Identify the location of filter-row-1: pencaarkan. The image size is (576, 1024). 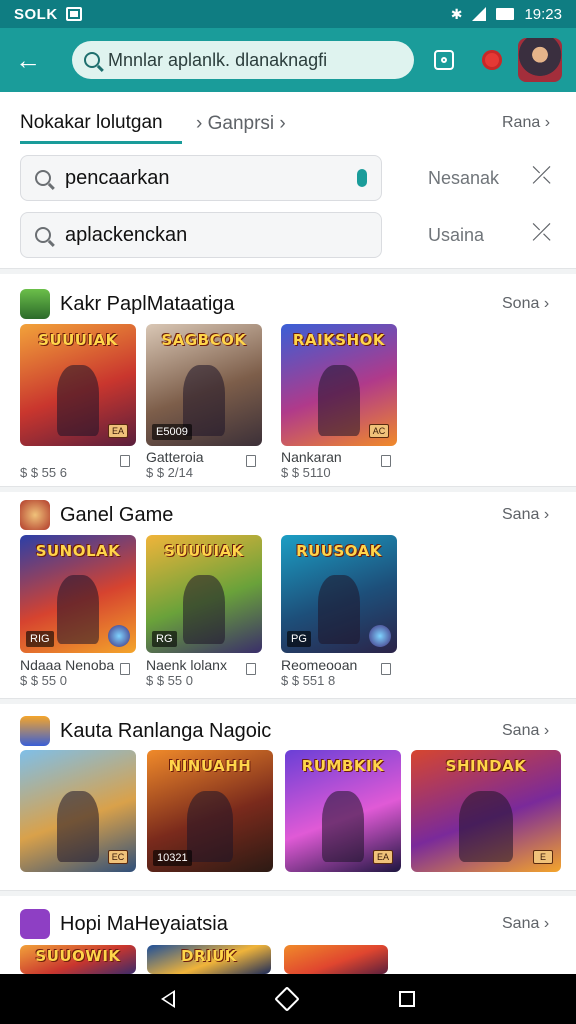
(201, 178).